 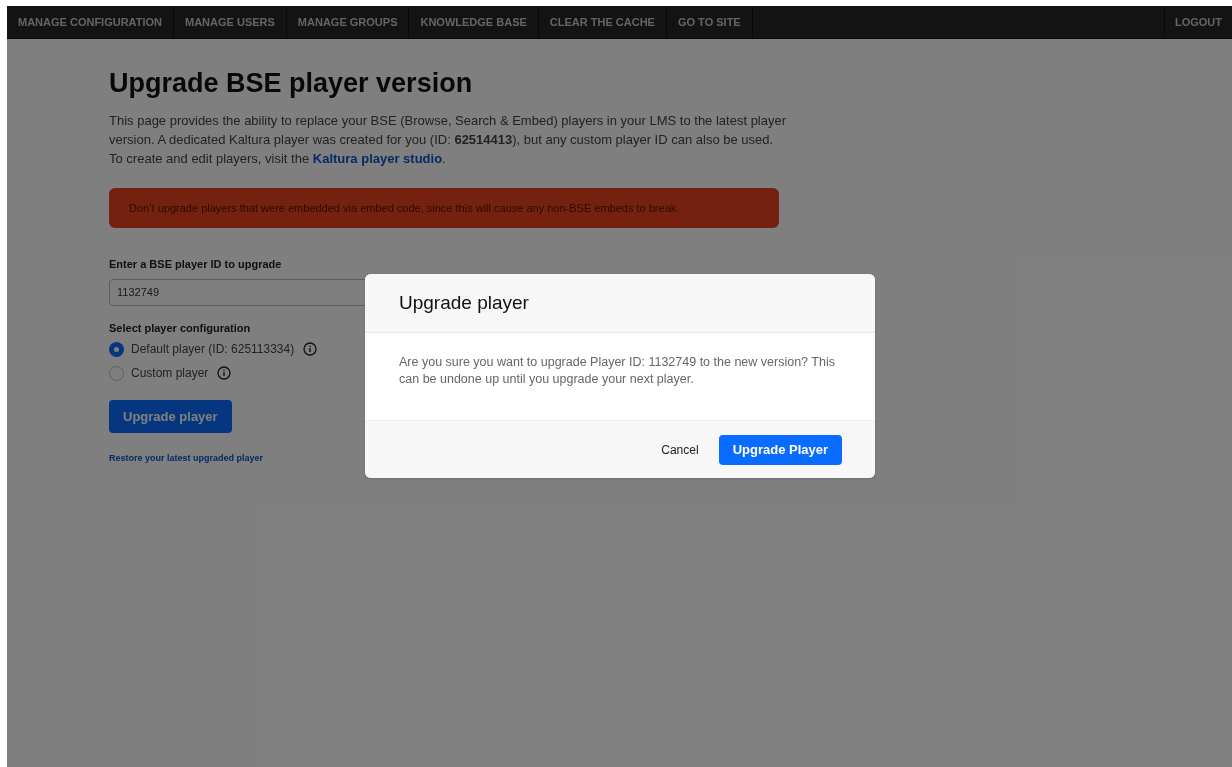 I want to click on restore-link: Restore your latest upgraded player, so click(x=186, y=459).